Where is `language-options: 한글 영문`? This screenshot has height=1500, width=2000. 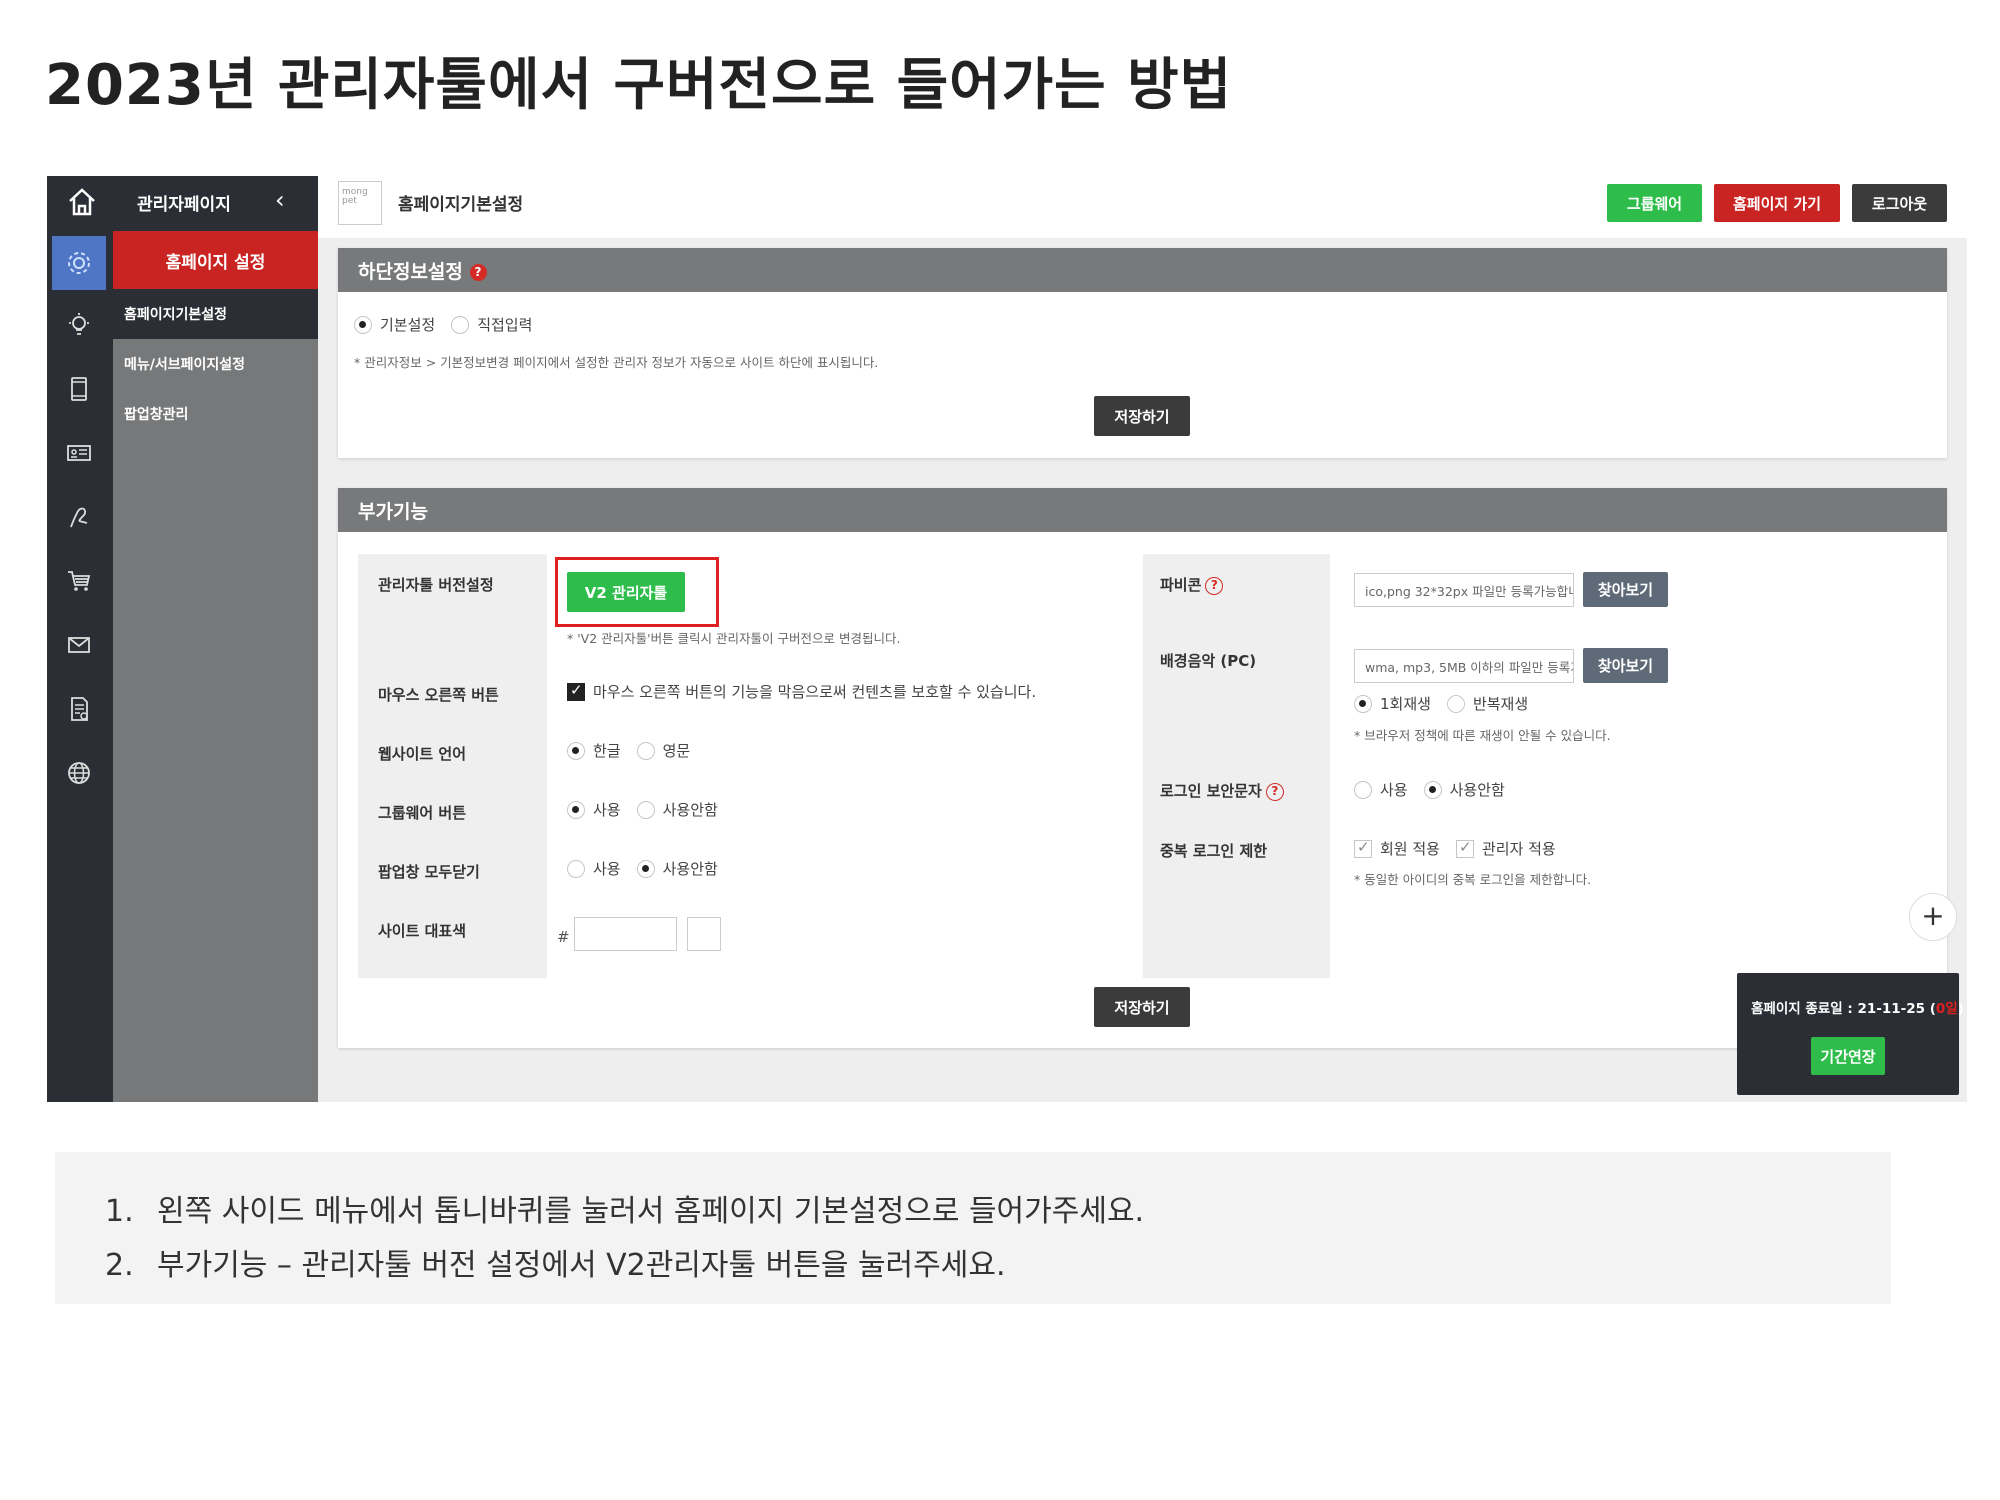 language-options: 한글 영문 is located at coordinates (636, 750).